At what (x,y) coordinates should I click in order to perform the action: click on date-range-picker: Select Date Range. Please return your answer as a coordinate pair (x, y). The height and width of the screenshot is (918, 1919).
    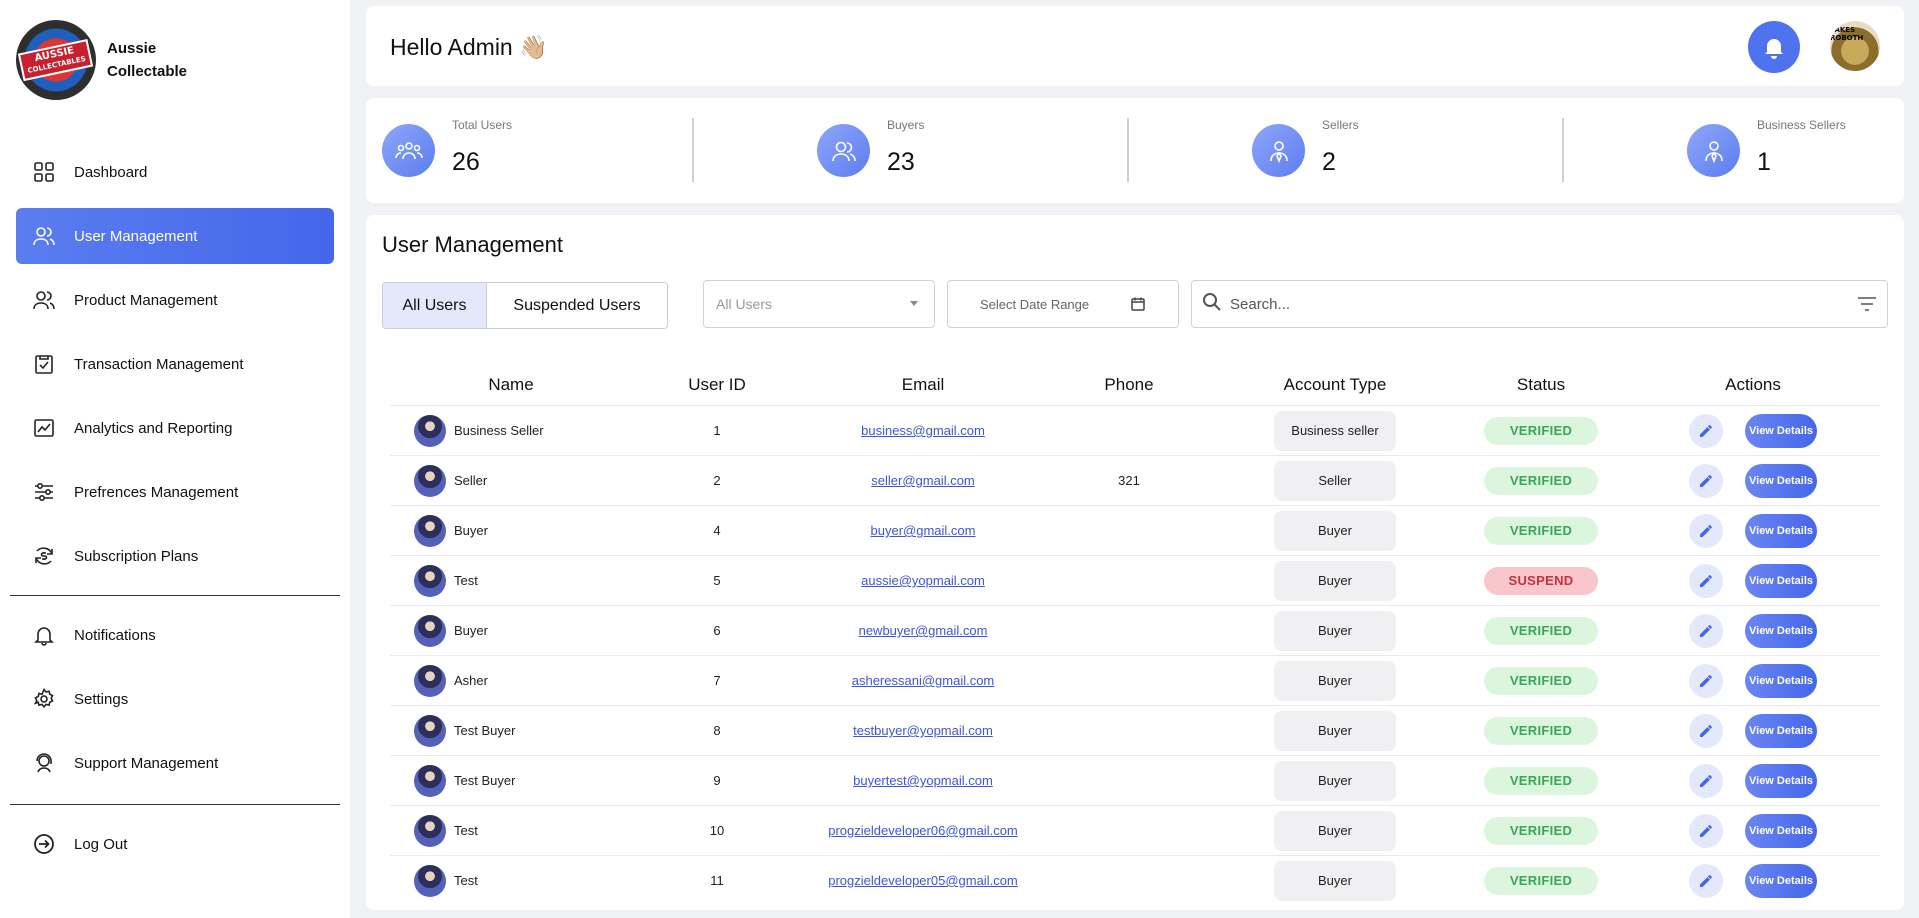
    Looking at the image, I should click on (1063, 304).